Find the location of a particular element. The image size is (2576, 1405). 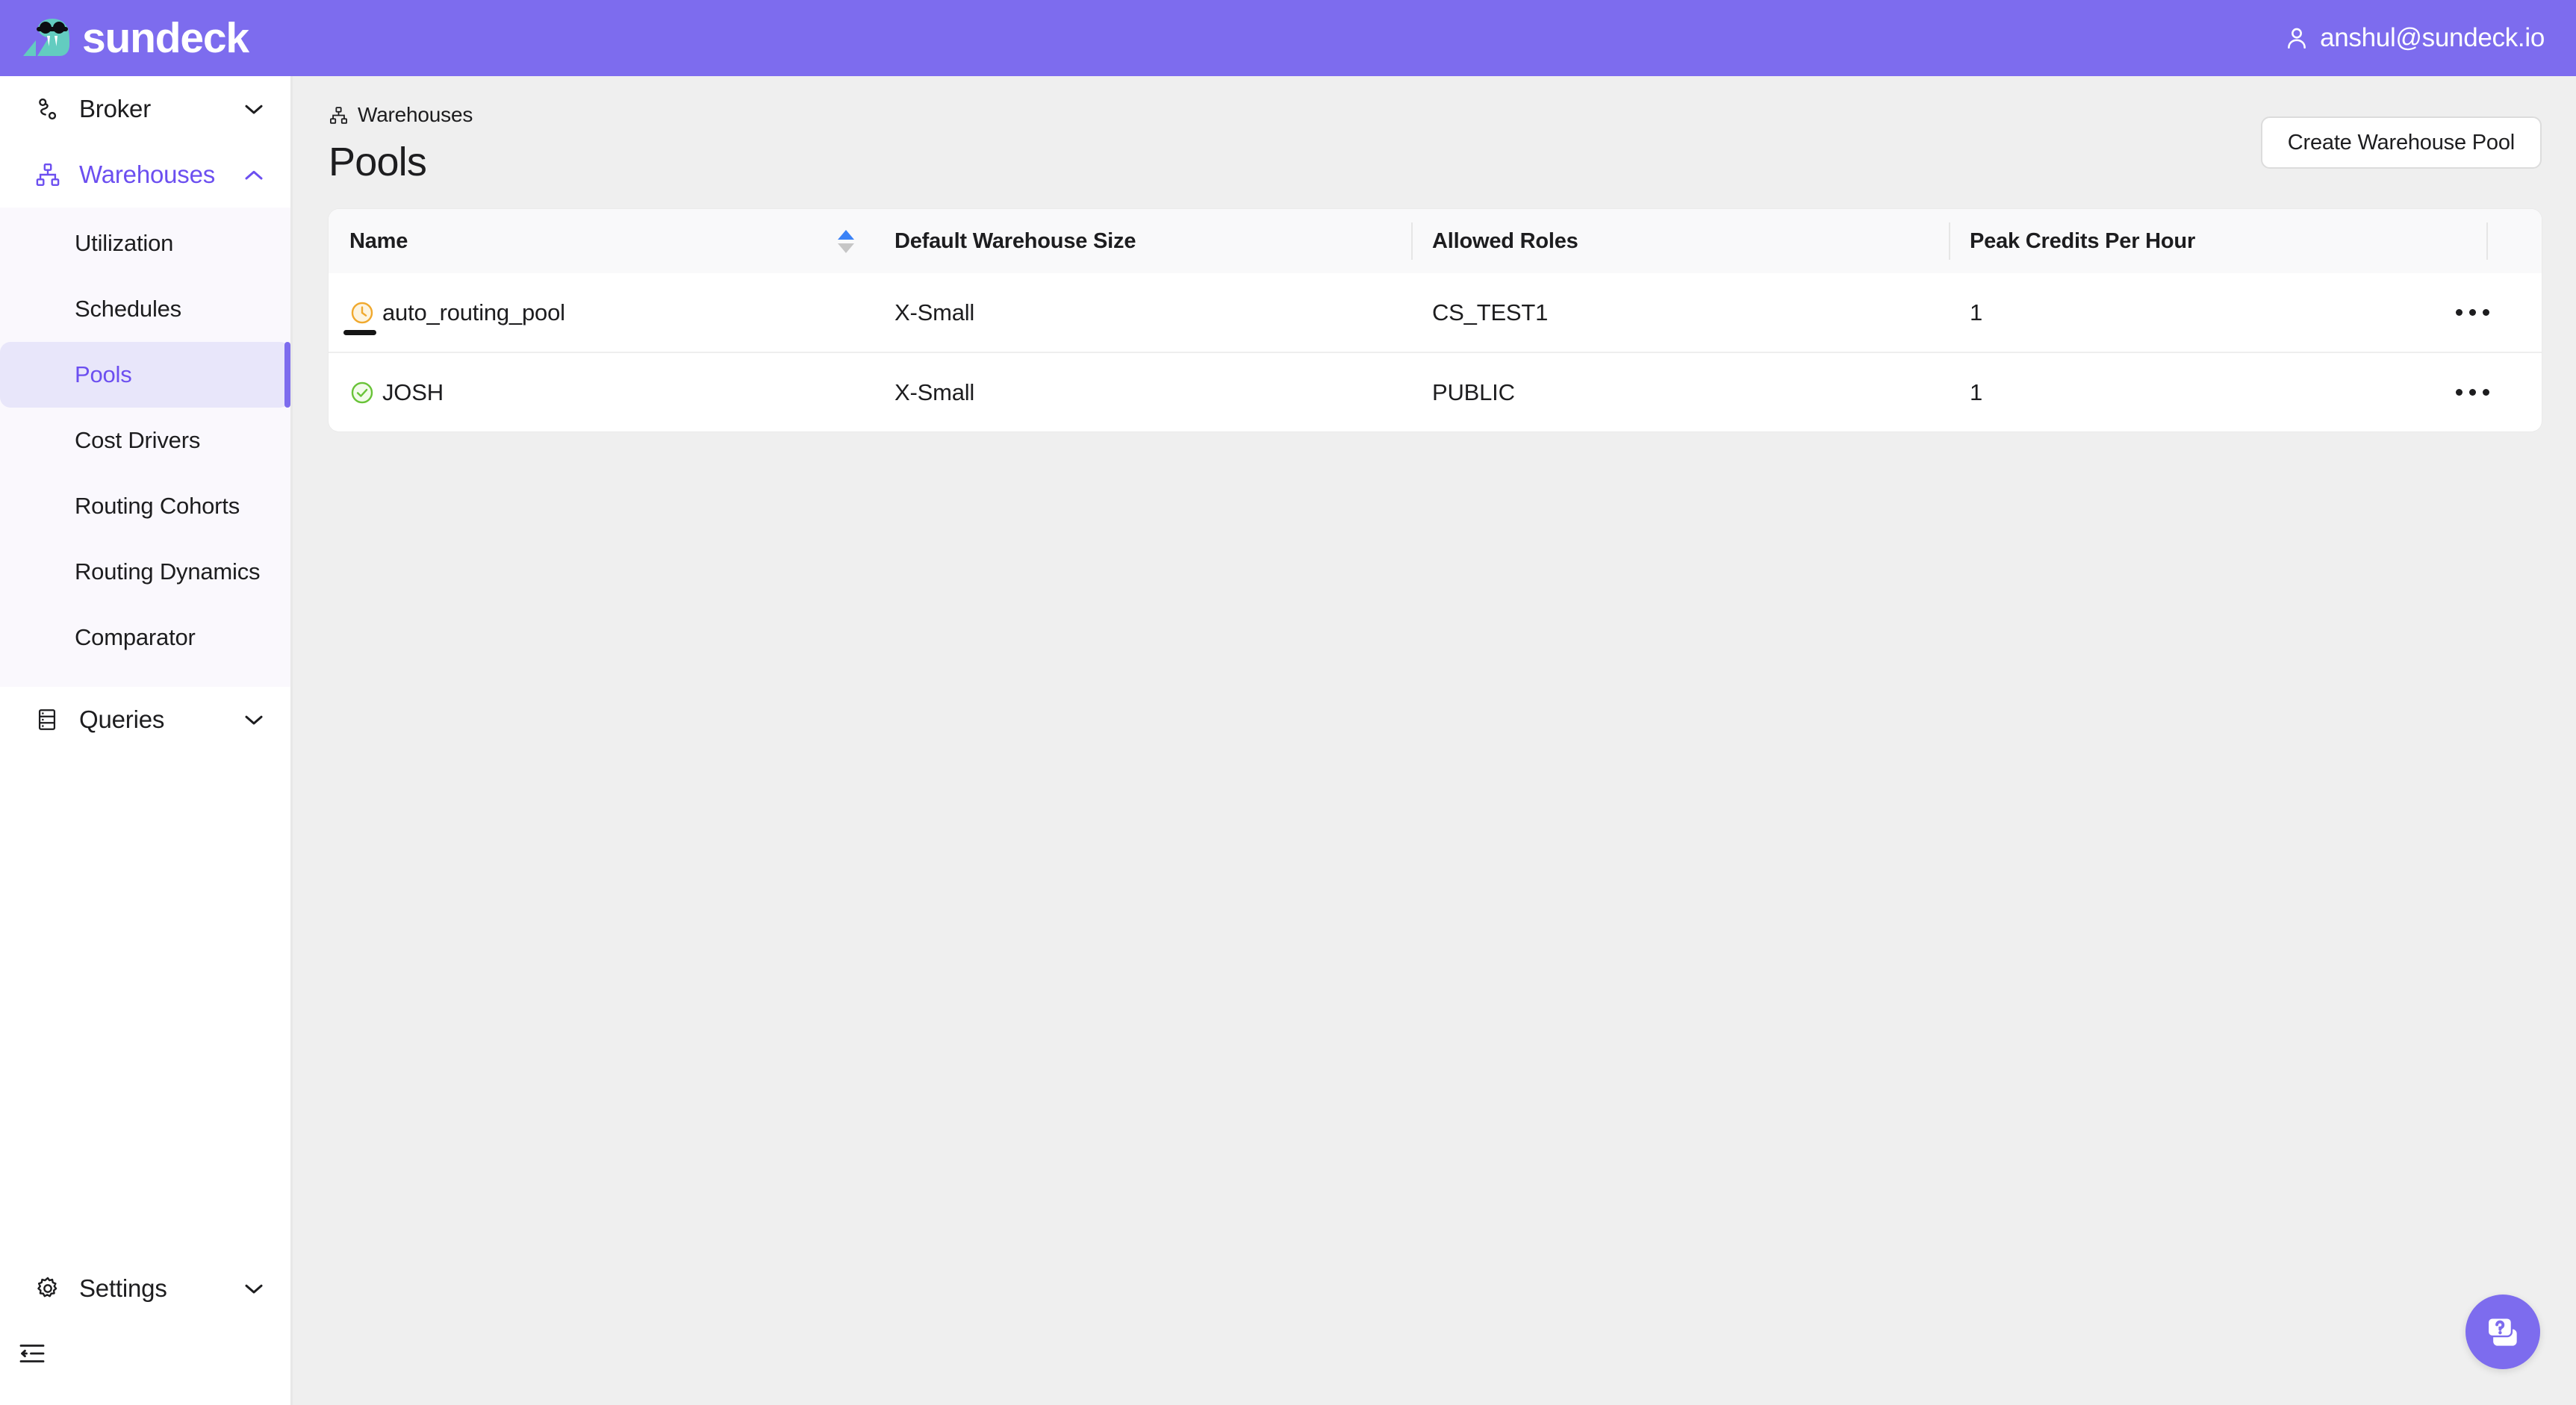

user-menu: anshul@sundeck.io is located at coordinates (2414, 38).